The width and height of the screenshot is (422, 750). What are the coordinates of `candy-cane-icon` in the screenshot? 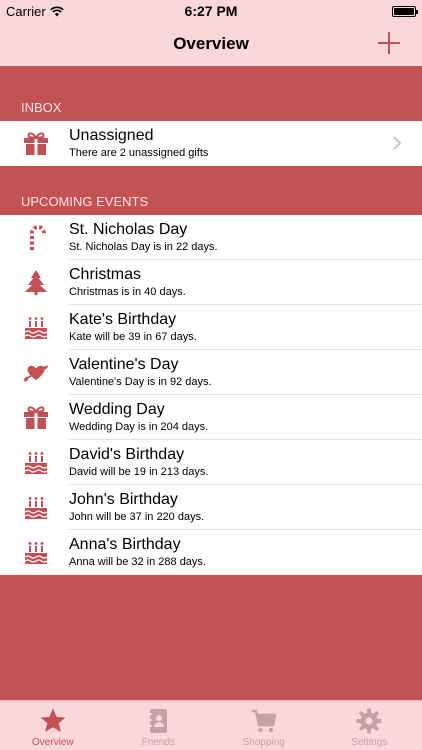 It's located at (36, 237).